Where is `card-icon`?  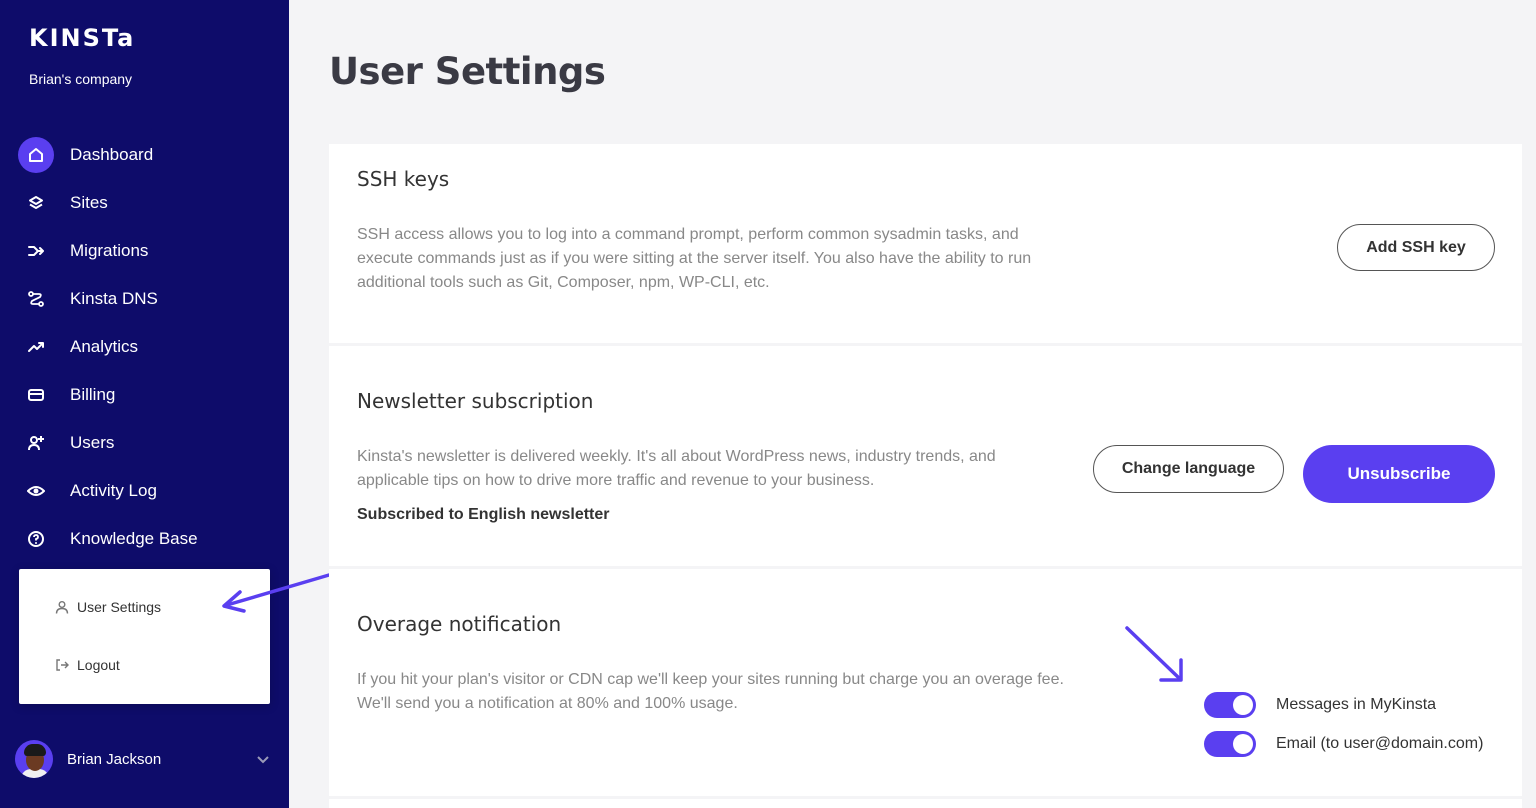
card-icon is located at coordinates (36, 395).